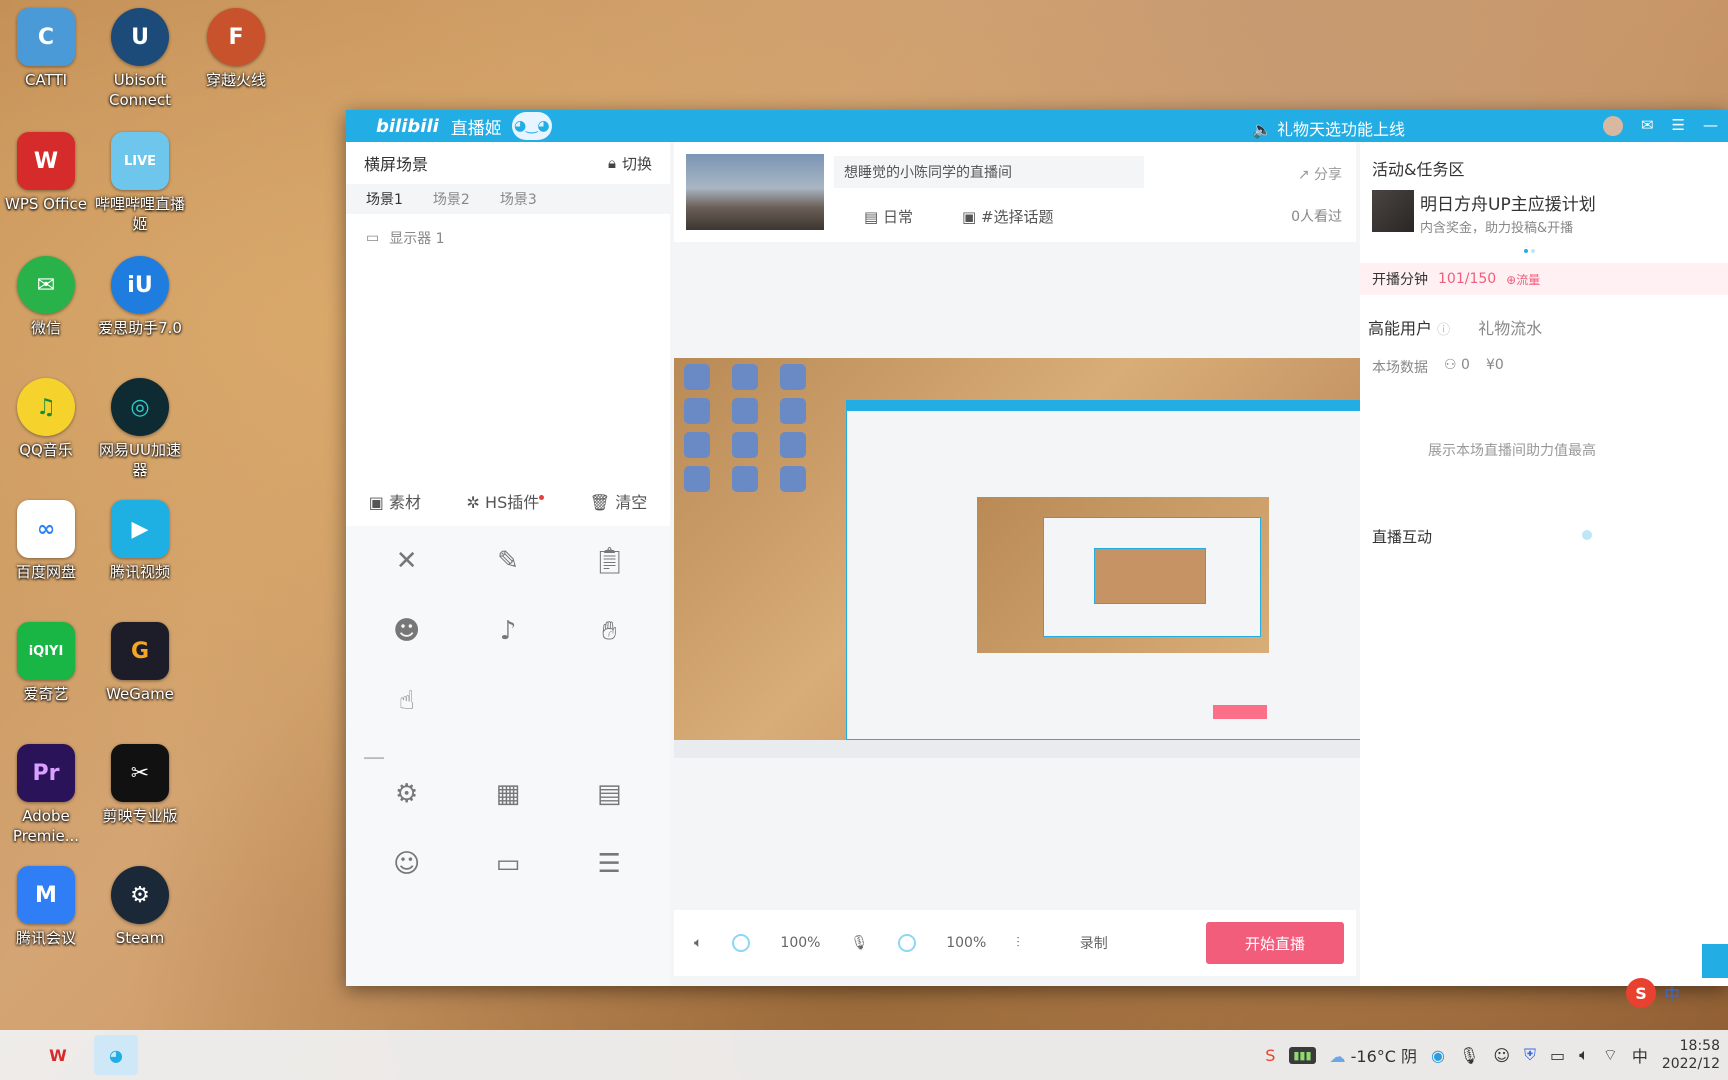  I want to click on desktop-icon-wechat: ✉ 微信, so click(46, 297).